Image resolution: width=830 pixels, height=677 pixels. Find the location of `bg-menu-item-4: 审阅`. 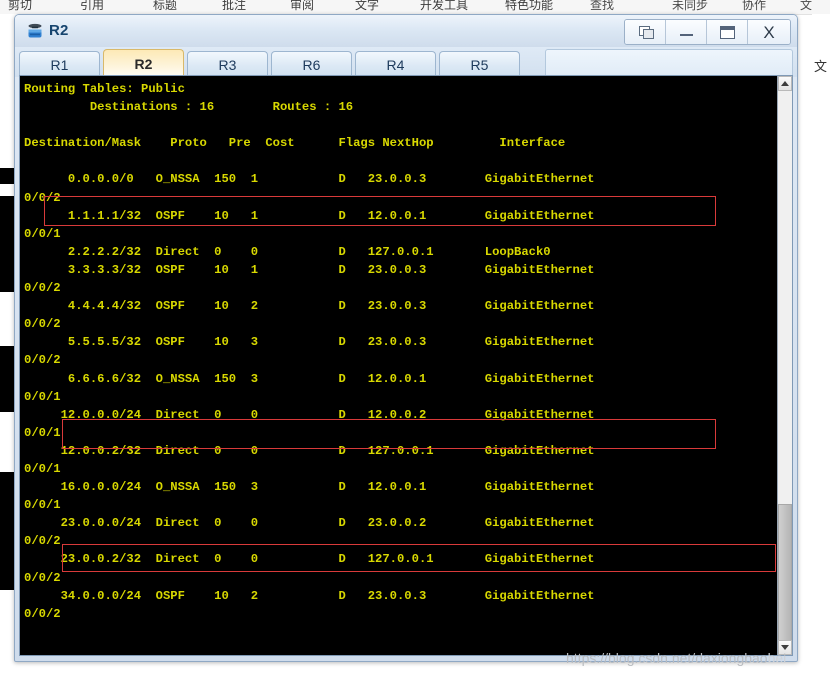

bg-menu-item-4: 审阅 is located at coordinates (302, 6).